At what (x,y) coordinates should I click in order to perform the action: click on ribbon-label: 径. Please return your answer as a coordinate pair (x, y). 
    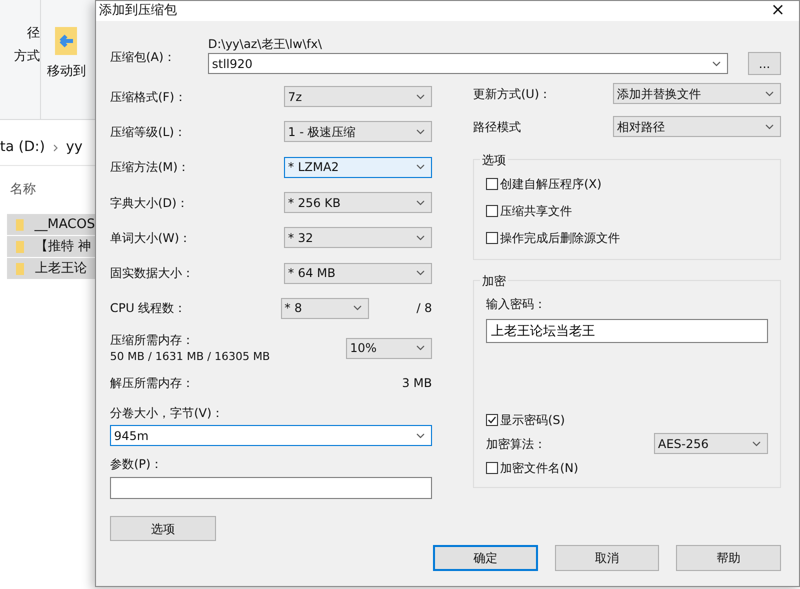
    Looking at the image, I should click on (33, 33).